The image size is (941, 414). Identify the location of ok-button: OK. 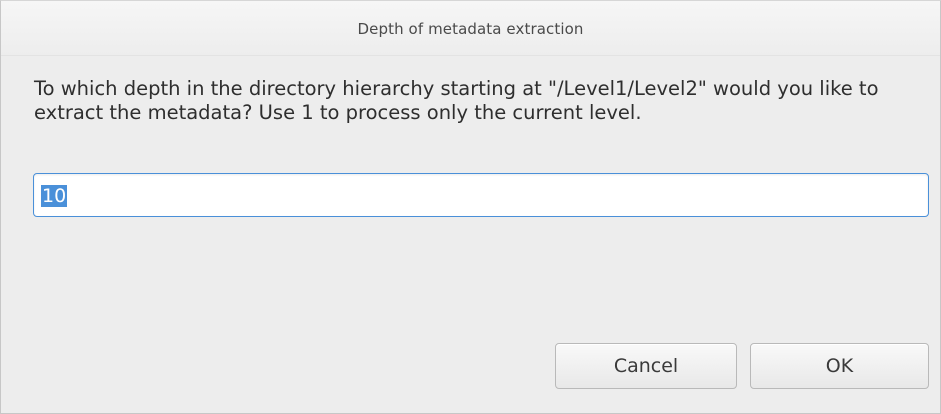
(839, 366).